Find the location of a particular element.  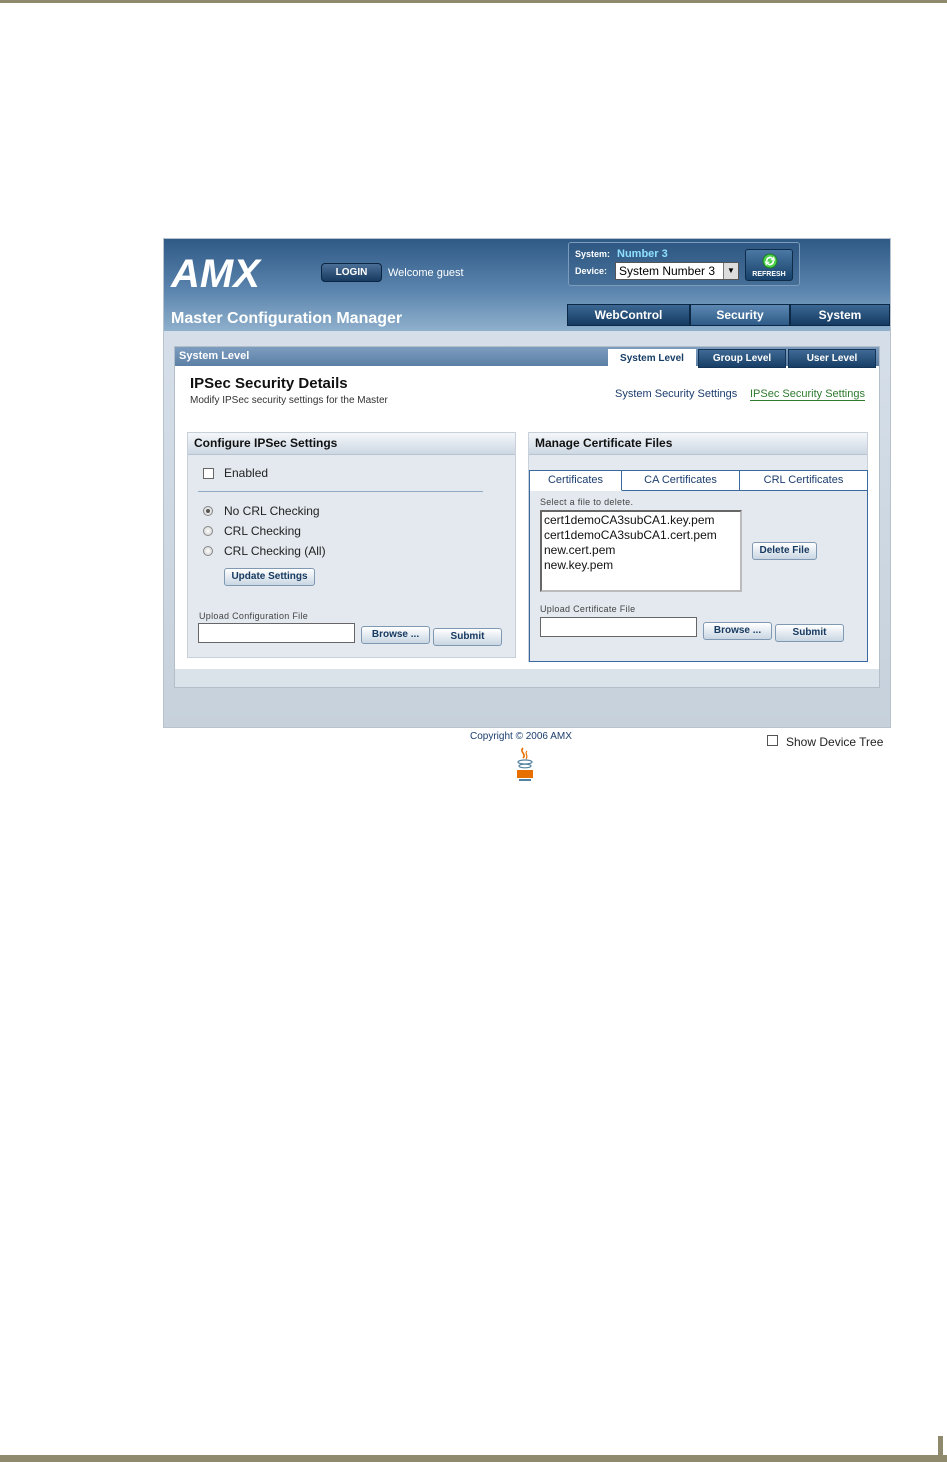

enabled-label: Enabled is located at coordinates (246, 473).